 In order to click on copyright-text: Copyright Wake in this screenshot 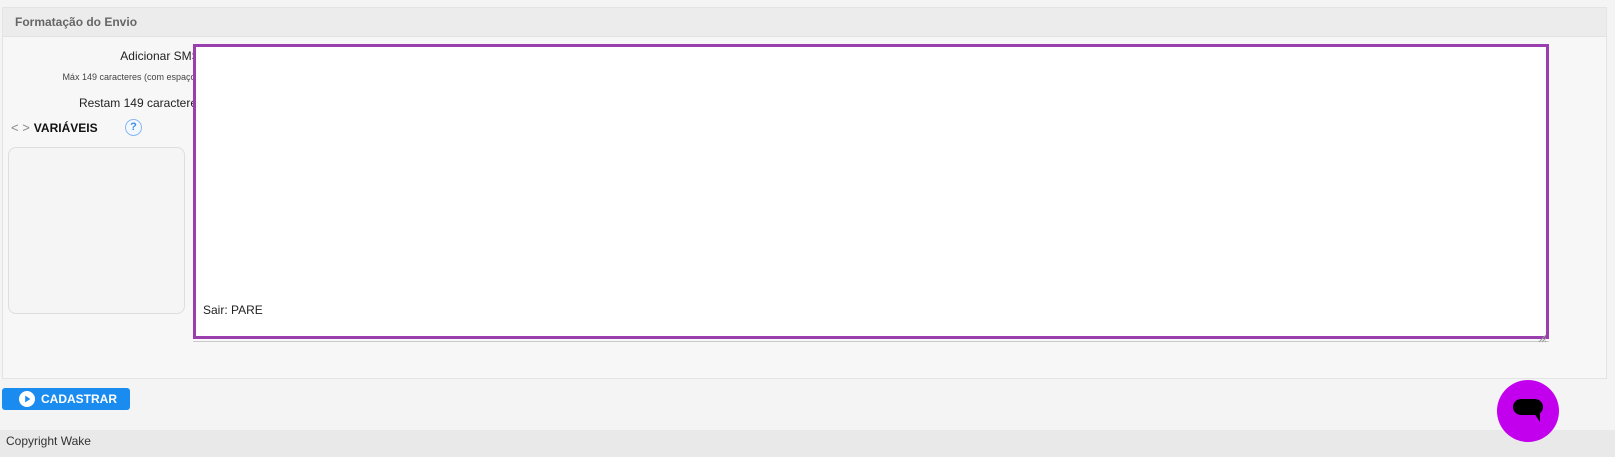, I will do `click(48, 441)`.